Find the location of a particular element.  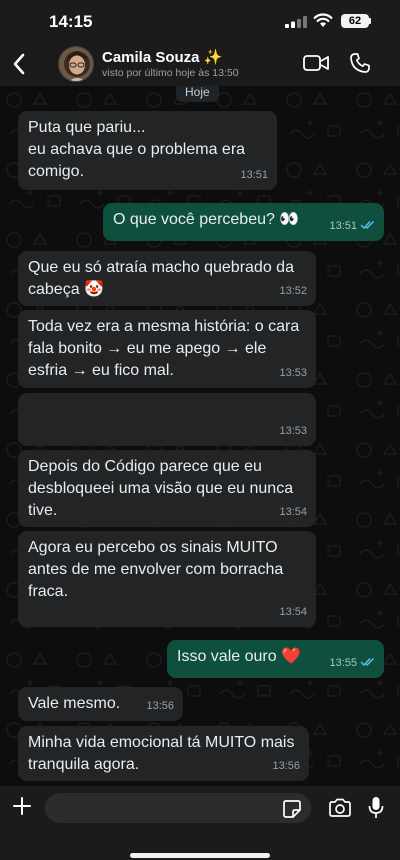

message-meta: 13:51 is located at coordinates (352, 226).